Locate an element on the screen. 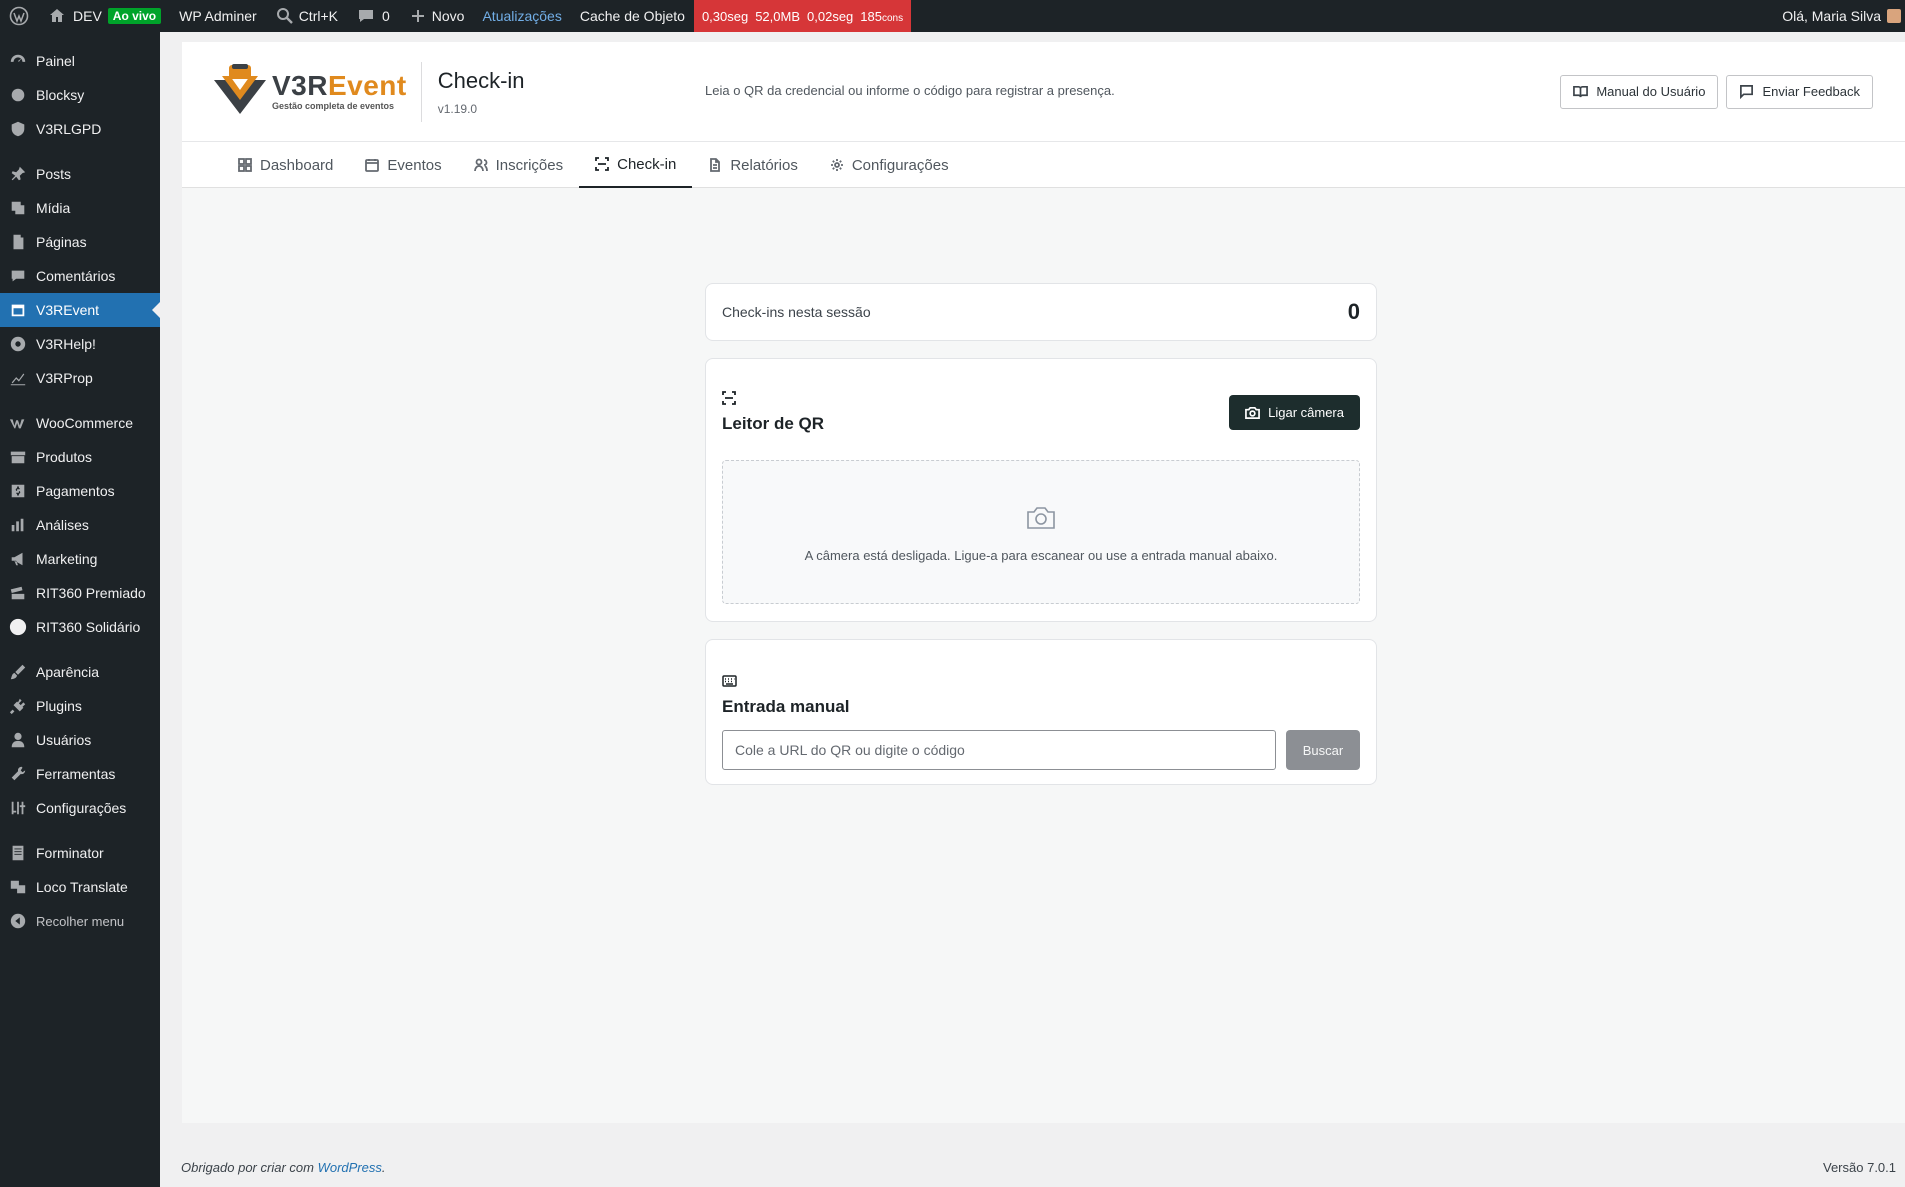  menu-painel: Painel is located at coordinates (80, 61).